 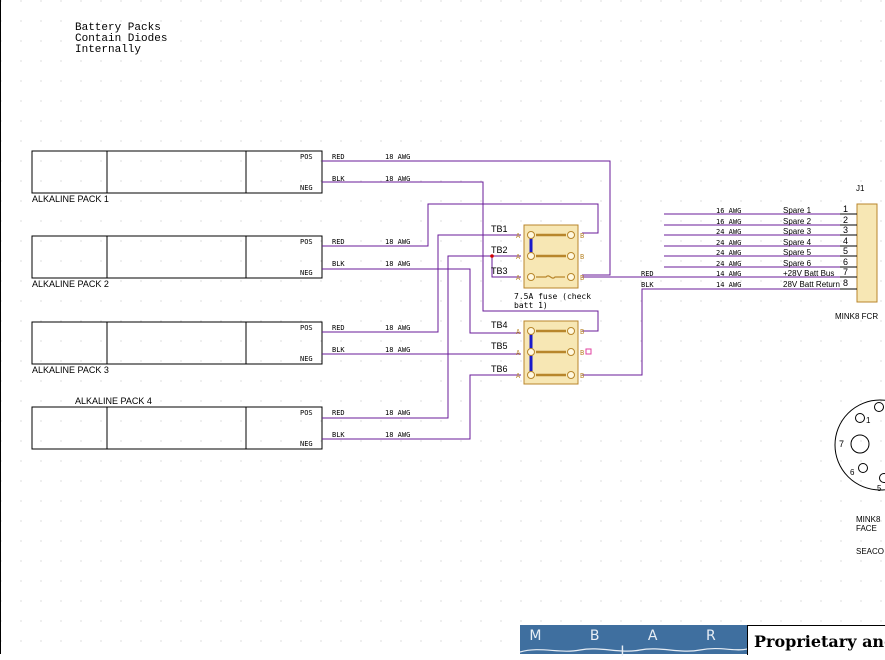 I want to click on pin-number: 3, so click(x=845, y=230).